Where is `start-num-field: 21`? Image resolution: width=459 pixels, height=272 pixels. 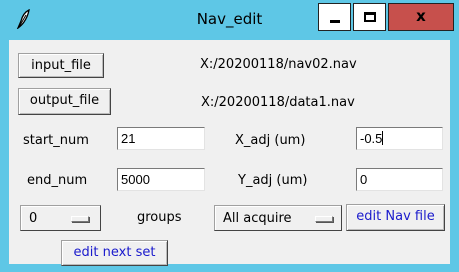
start-num-field: 21 is located at coordinates (161, 138).